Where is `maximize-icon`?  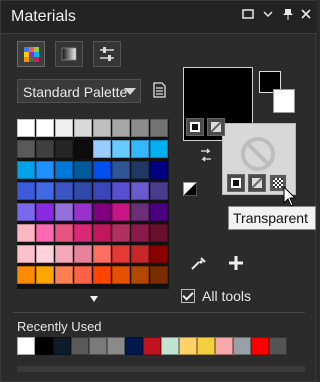
maximize-icon is located at coordinates (248, 16).